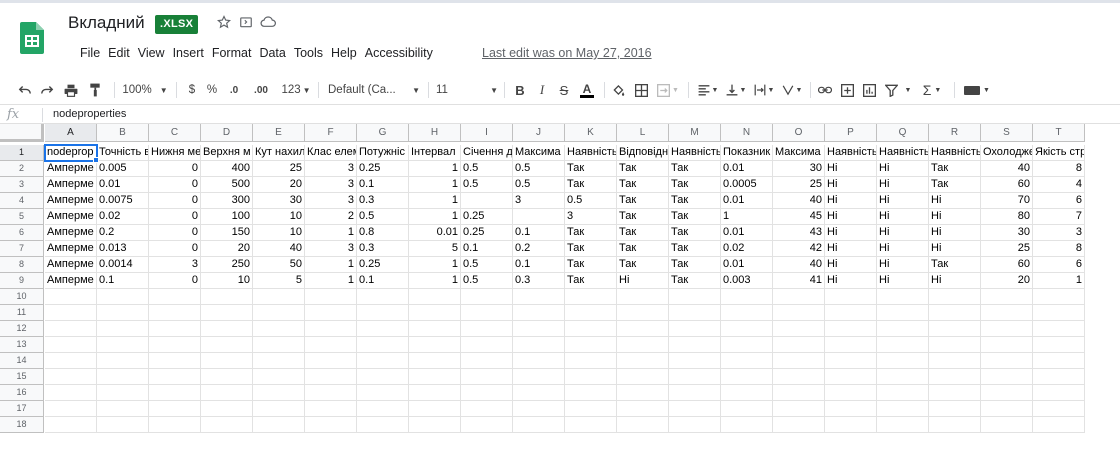 This screenshot has width=1120, height=468. What do you see at coordinates (435, 361) in the screenshot?
I see `cell-h14` at bounding box center [435, 361].